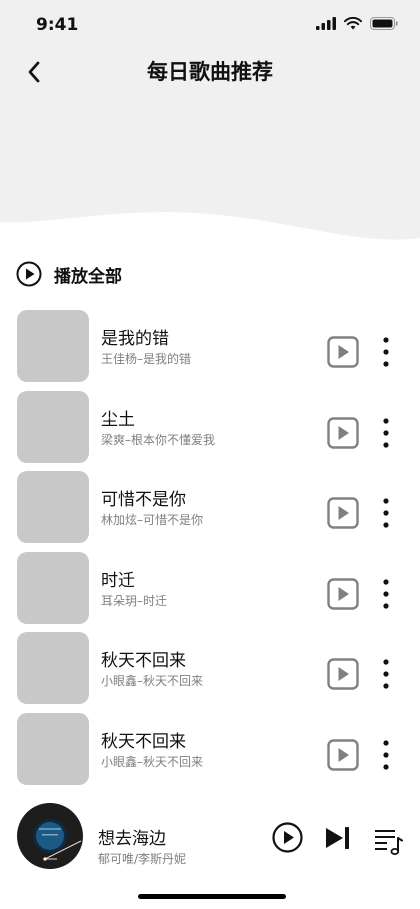 This screenshot has width=420, height=909. Describe the element at coordinates (212, 896) in the screenshot. I see `home-indicator` at that location.